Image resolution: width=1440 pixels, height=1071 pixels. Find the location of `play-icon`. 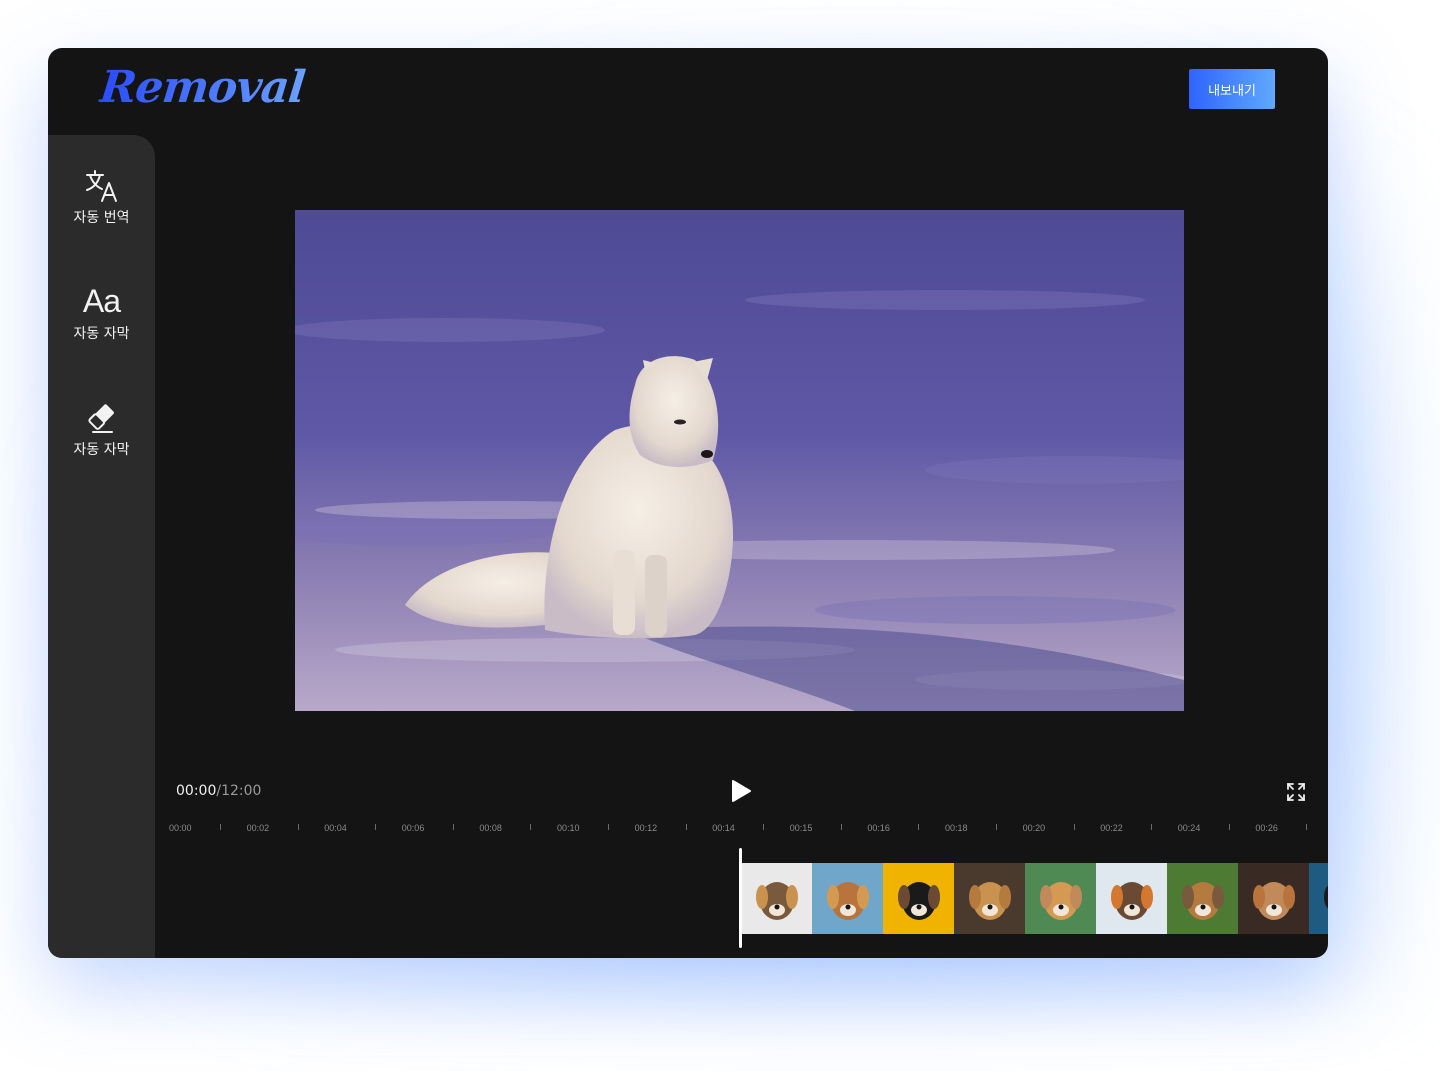

play-icon is located at coordinates (741, 791).